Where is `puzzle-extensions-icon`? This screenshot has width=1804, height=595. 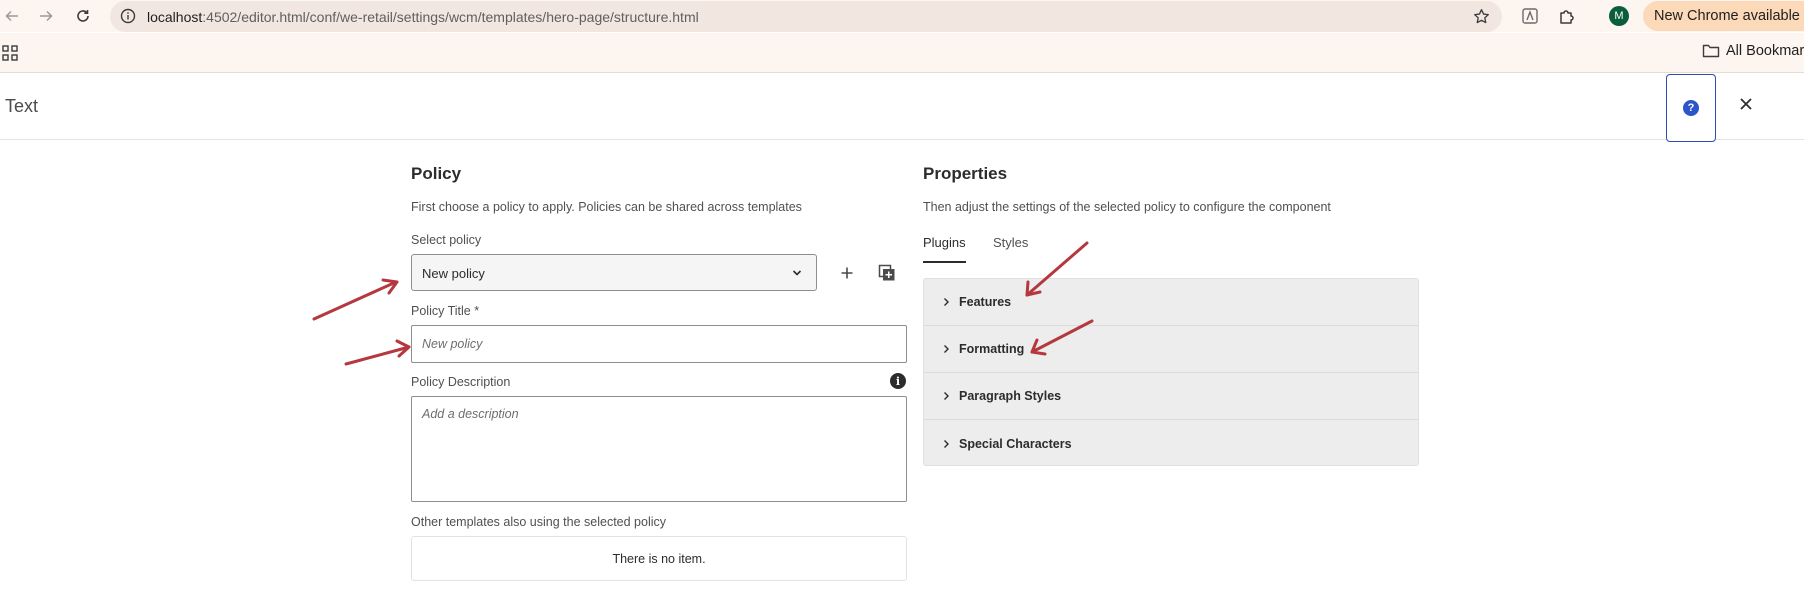 puzzle-extensions-icon is located at coordinates (1567, 16).